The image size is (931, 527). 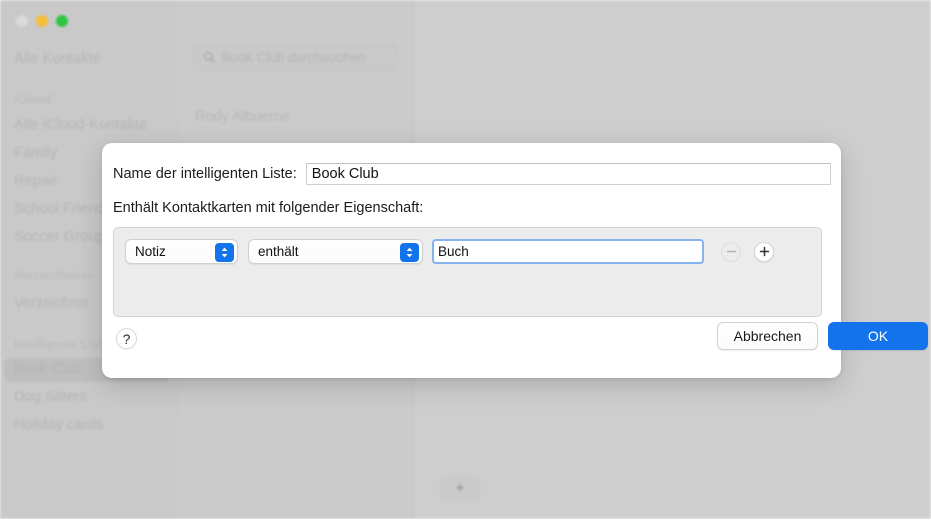 I want to click on sidebar-item-all-contacts: Alle Kontakte, so click(x=57, y=59).